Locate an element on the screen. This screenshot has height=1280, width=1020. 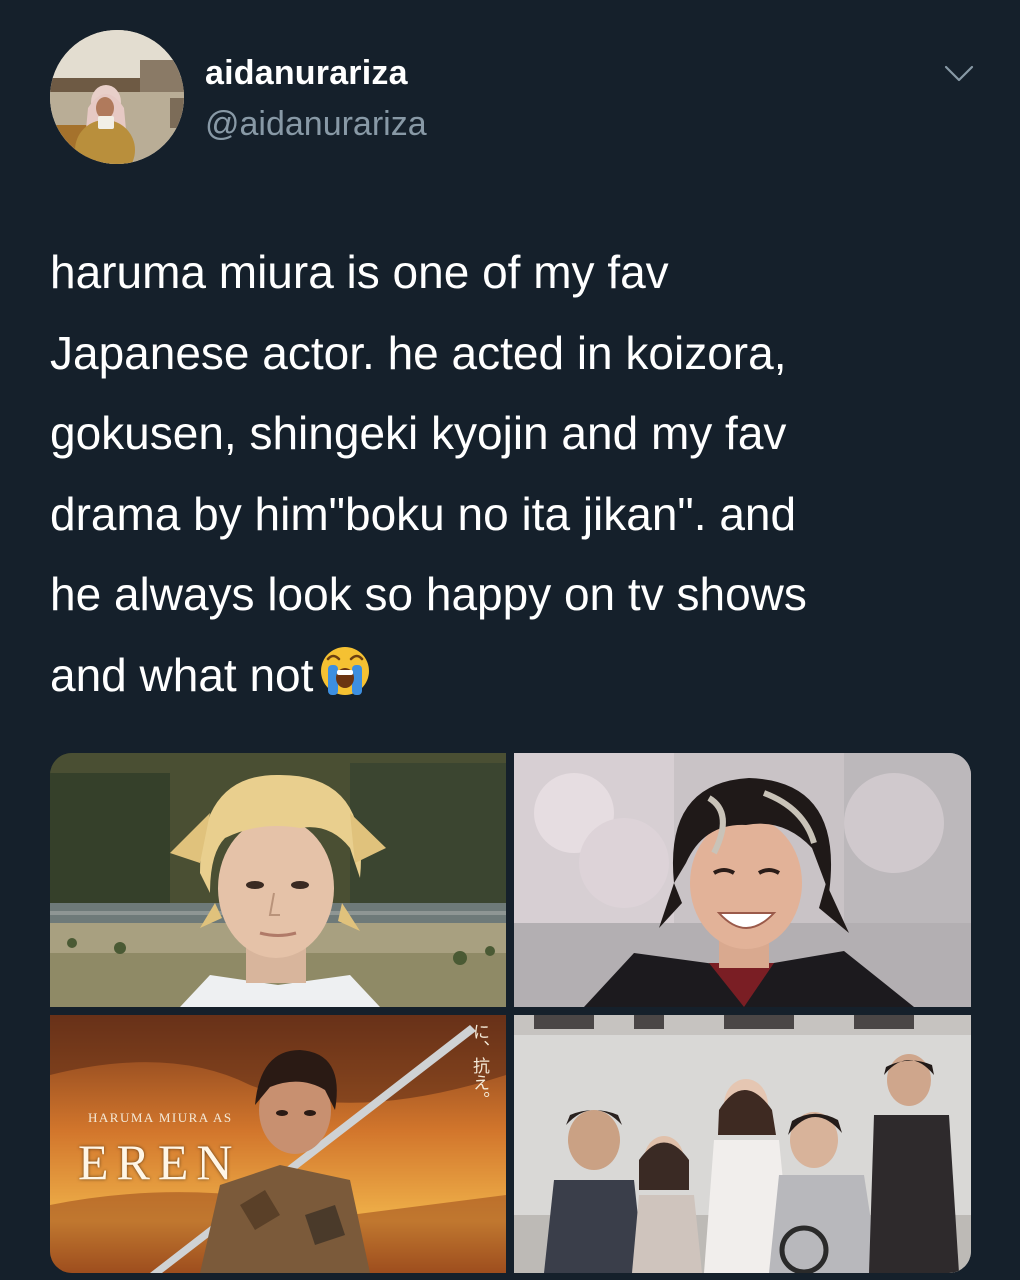
avatar is located at coordinates (117, 97).